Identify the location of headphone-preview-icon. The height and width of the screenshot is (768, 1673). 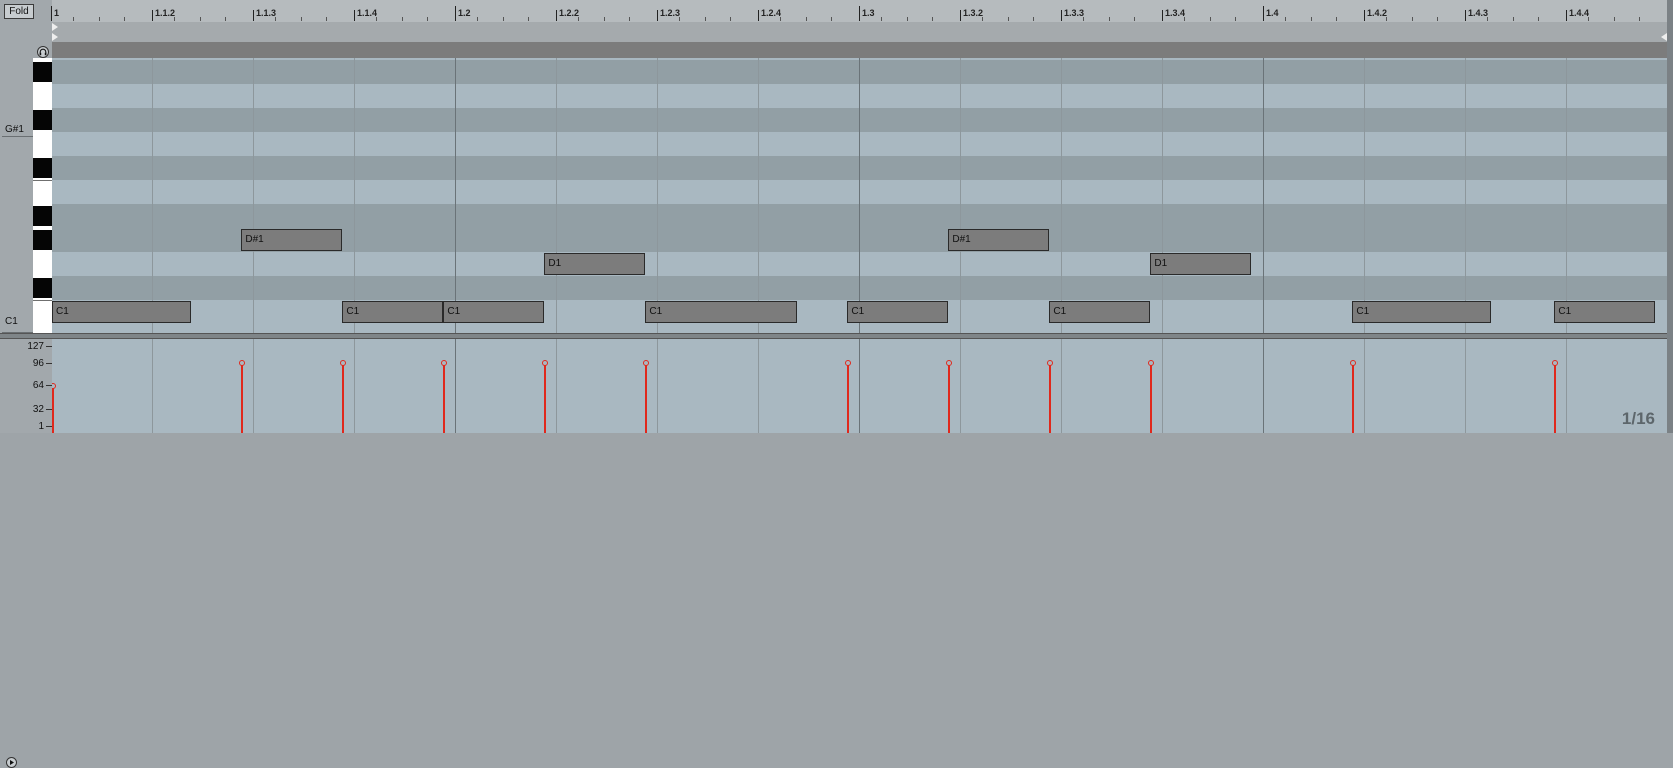
(43, 52).